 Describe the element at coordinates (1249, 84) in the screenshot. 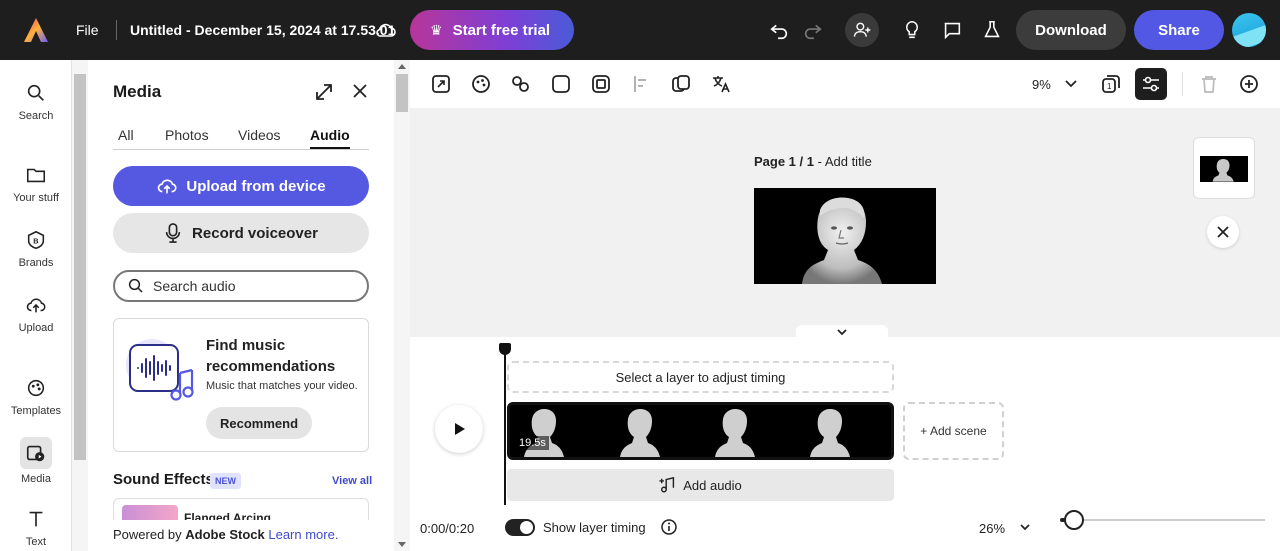

I see `add-icon` at that location.